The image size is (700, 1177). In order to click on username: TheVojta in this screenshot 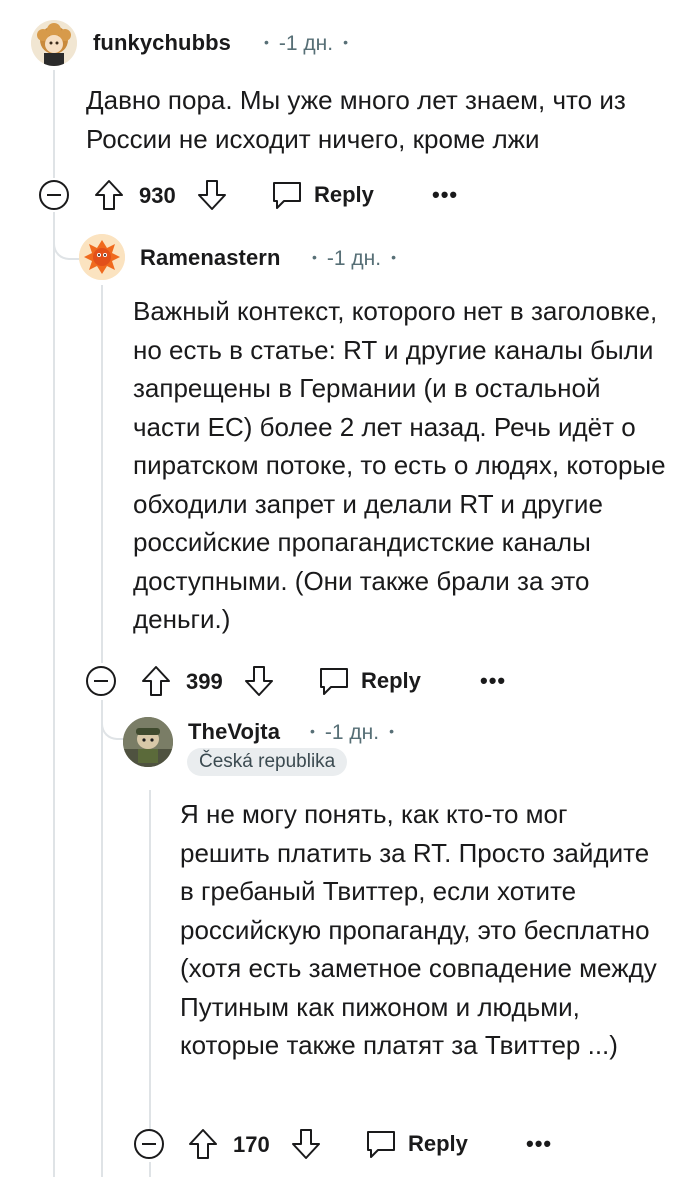, I will do `click(234, 732)`.